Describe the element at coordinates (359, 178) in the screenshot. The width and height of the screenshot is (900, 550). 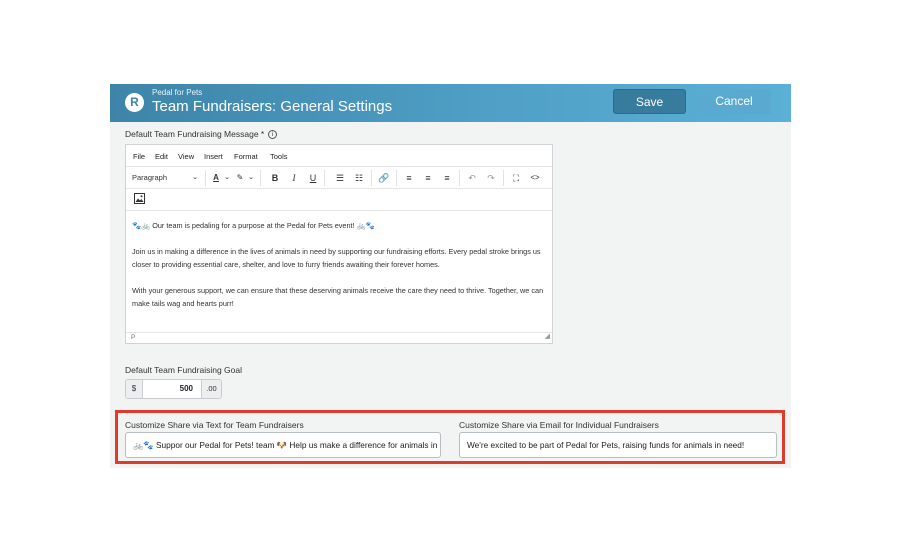
I see `numbered-list-icon: ☷` at that location.